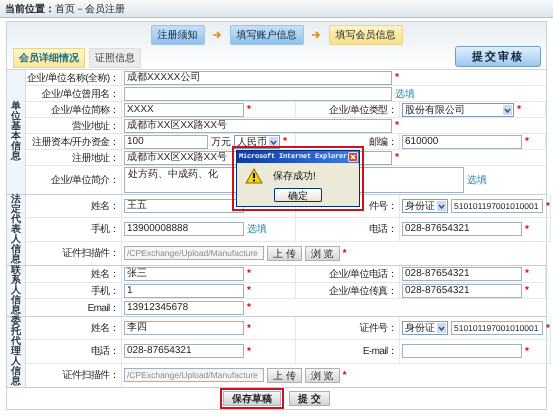 This screenshot has width=553, height=416. I want to click on input-field: 610000, so click(462, 141).